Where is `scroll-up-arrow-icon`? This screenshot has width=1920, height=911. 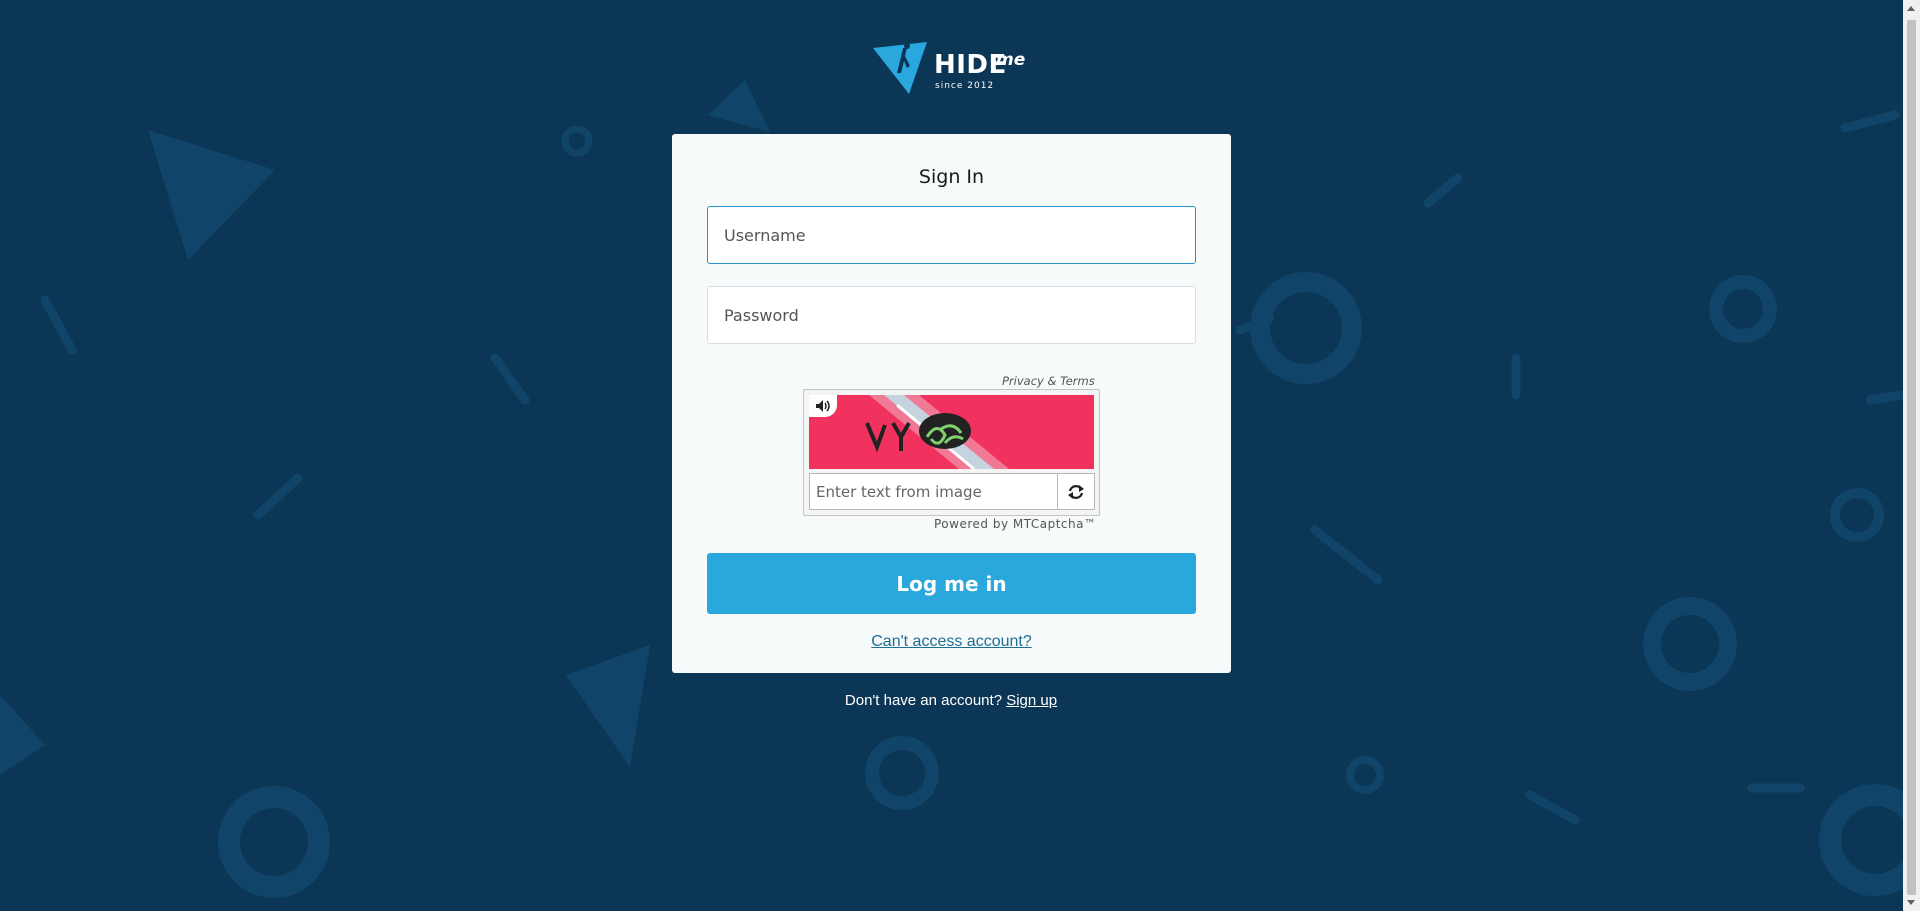 scroll-up-arrow-icon is located at coordinates (1911, 8).